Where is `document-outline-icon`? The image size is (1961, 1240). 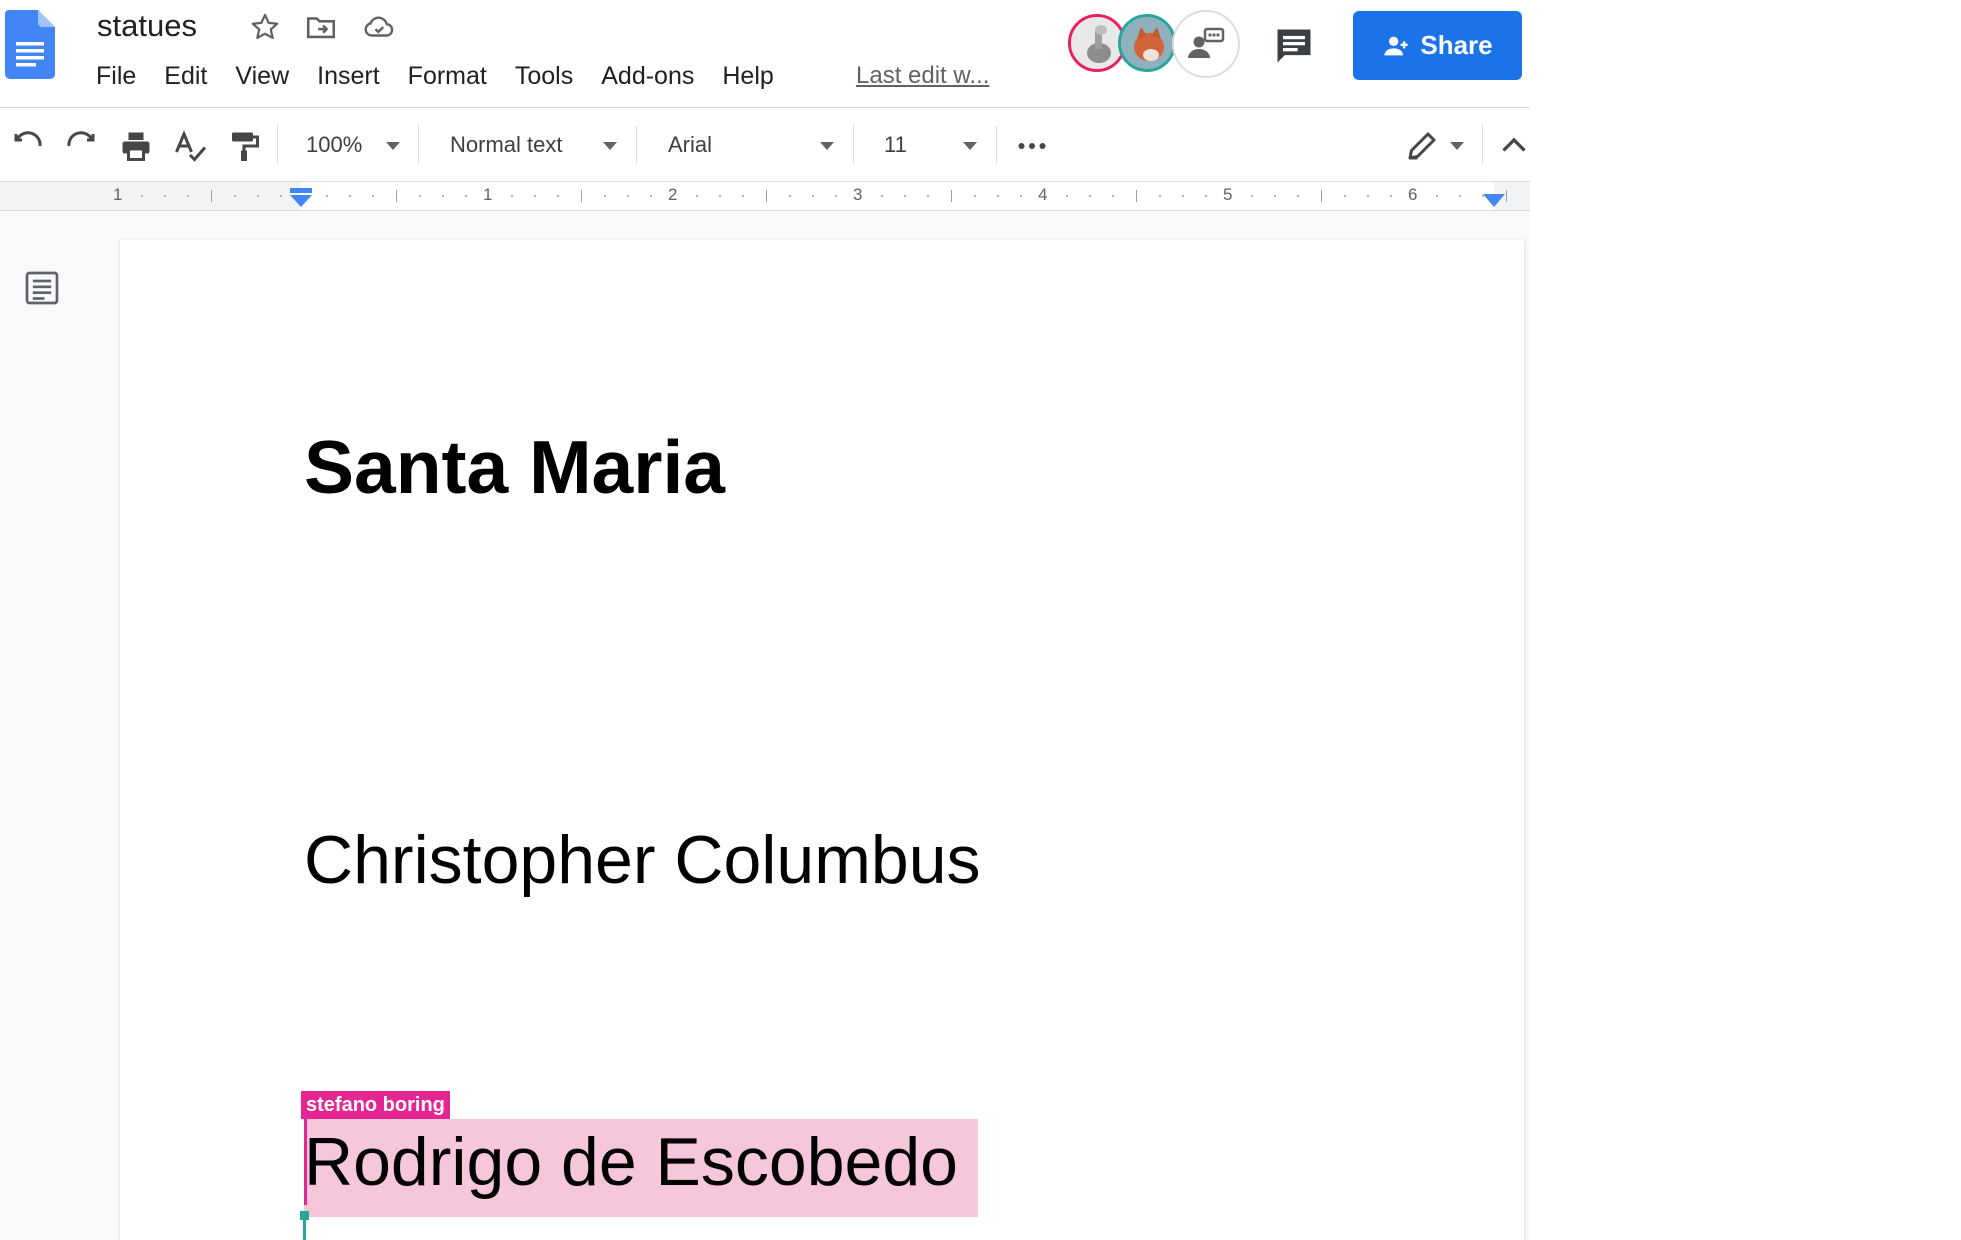
document-outline-icon is located at coordinates (42, 288).